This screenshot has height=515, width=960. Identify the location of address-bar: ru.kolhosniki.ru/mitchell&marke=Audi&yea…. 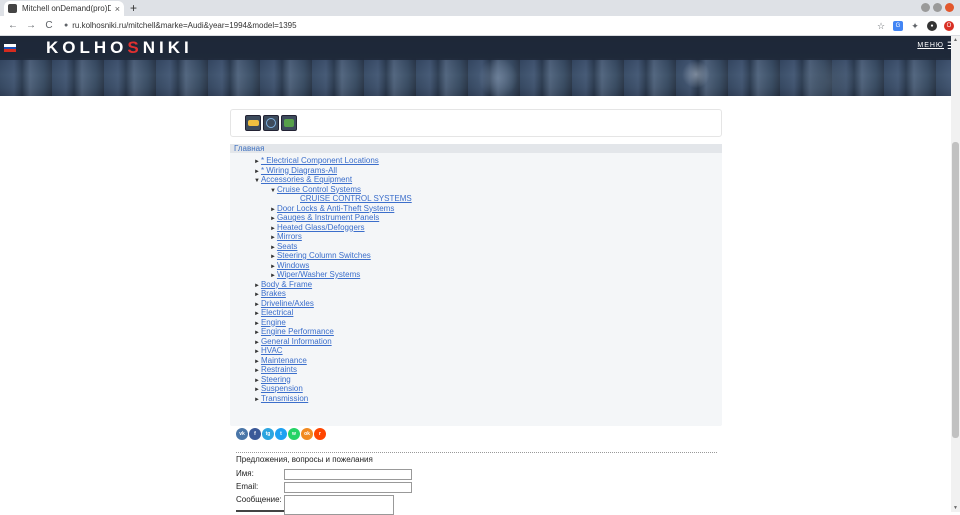
(470, 25).